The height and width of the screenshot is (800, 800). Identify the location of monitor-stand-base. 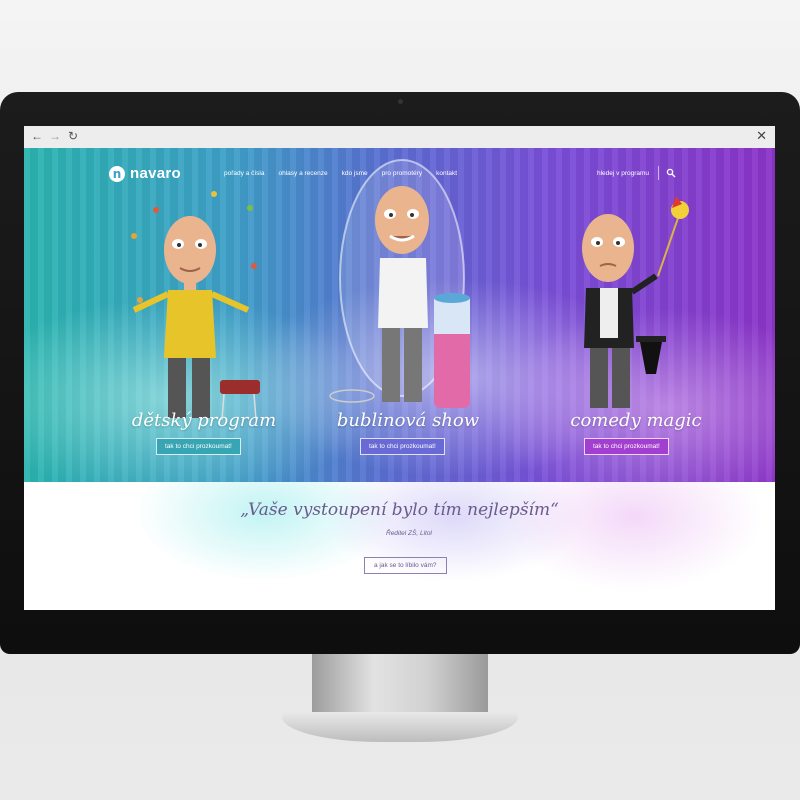
(400, 727).